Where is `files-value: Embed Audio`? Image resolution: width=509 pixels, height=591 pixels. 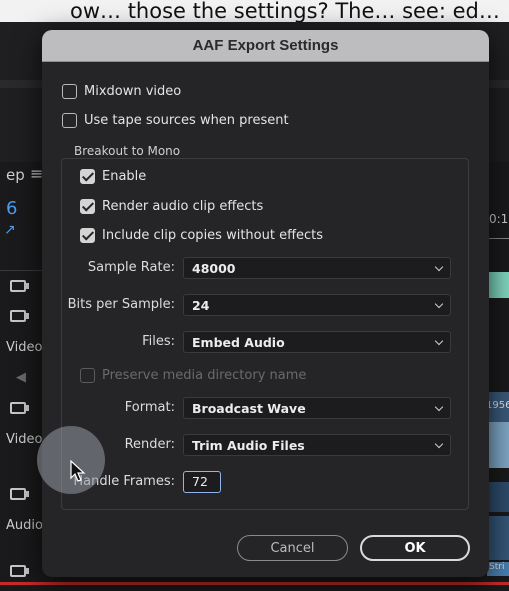
files-value: Embed Audio is located at coordinates (238, 342).